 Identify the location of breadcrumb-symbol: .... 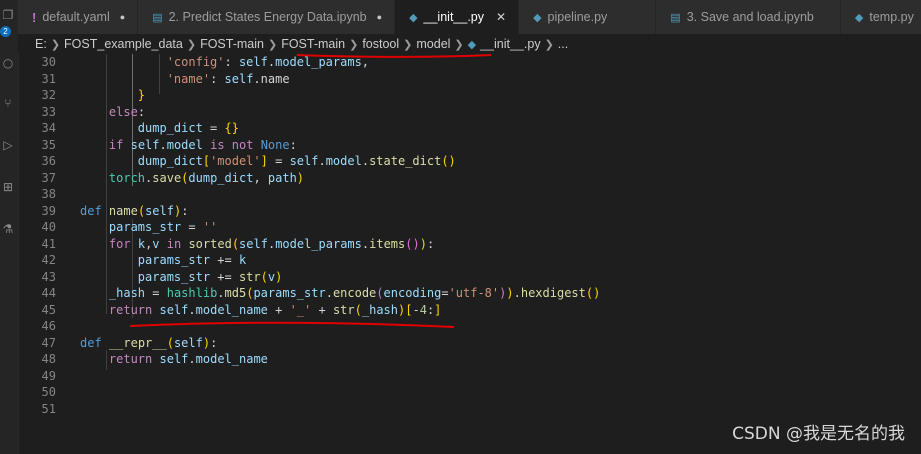
(563, 44).